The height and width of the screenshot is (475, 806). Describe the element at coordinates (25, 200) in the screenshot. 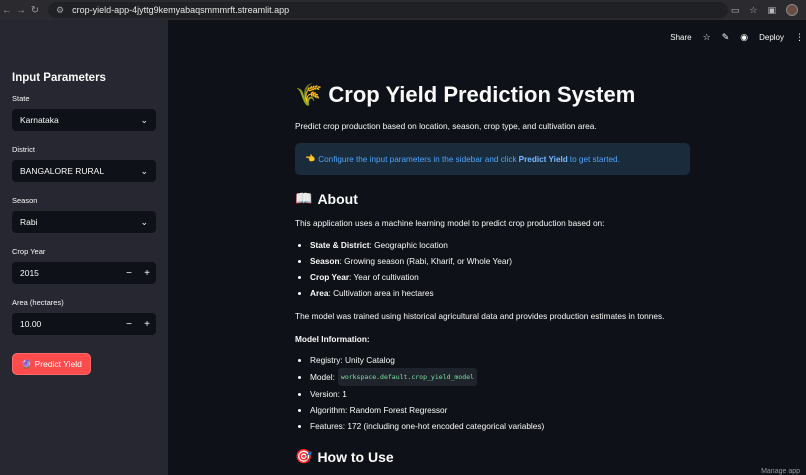

I see `season-label: Season` at that location.